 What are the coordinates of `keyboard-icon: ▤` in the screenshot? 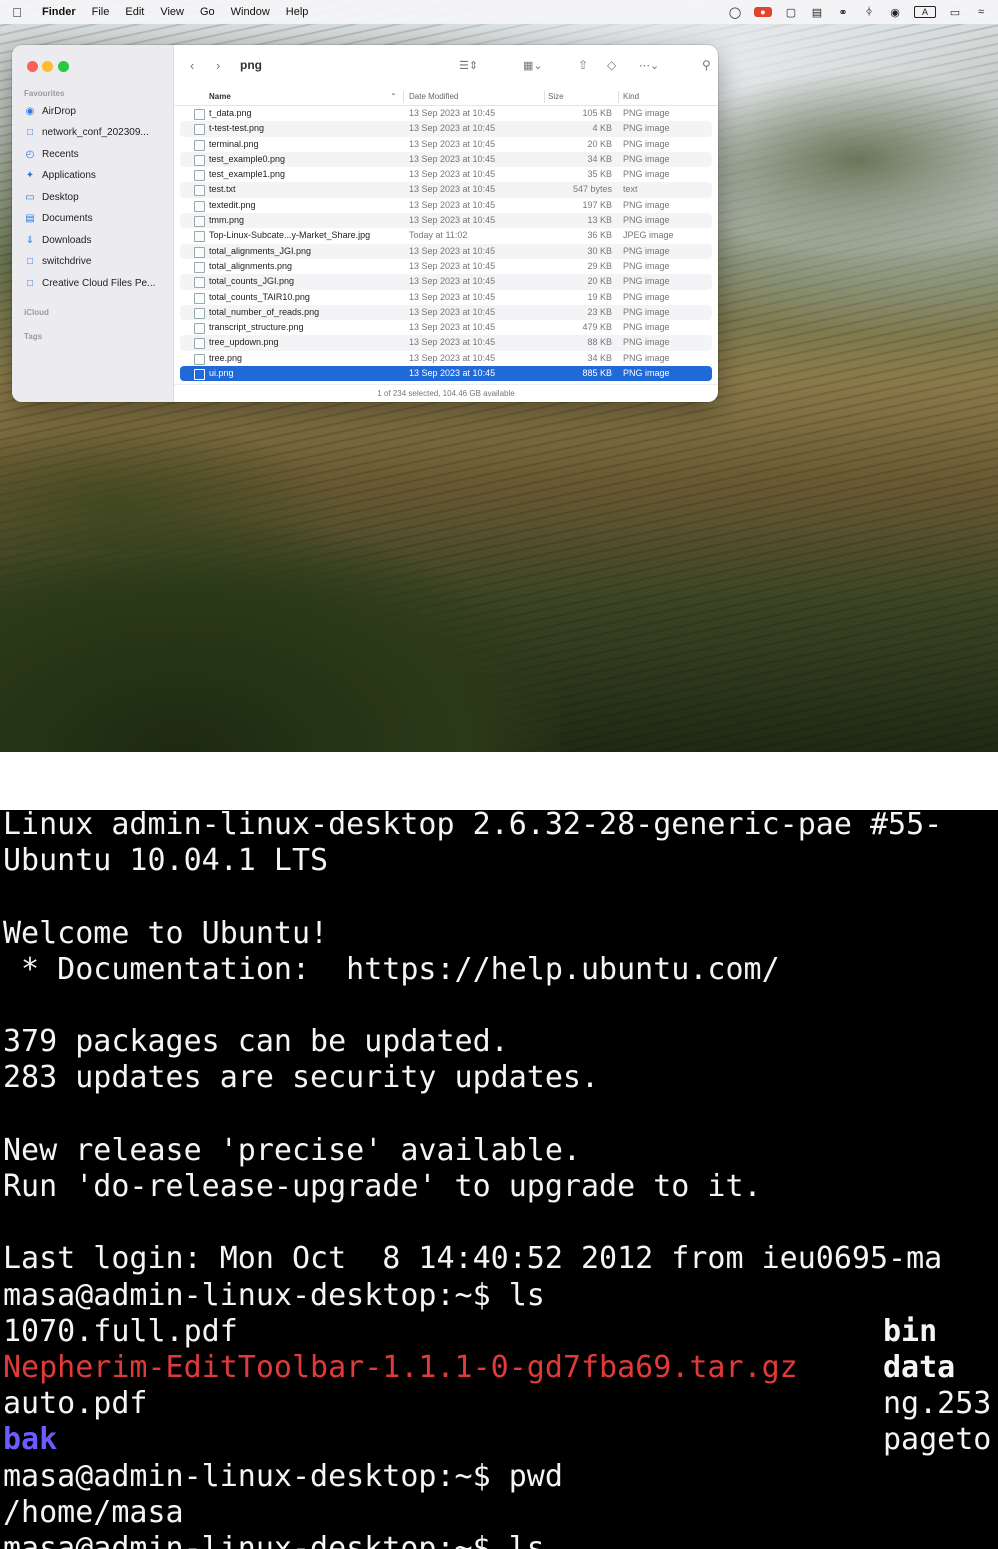 It's located at (817, 12).